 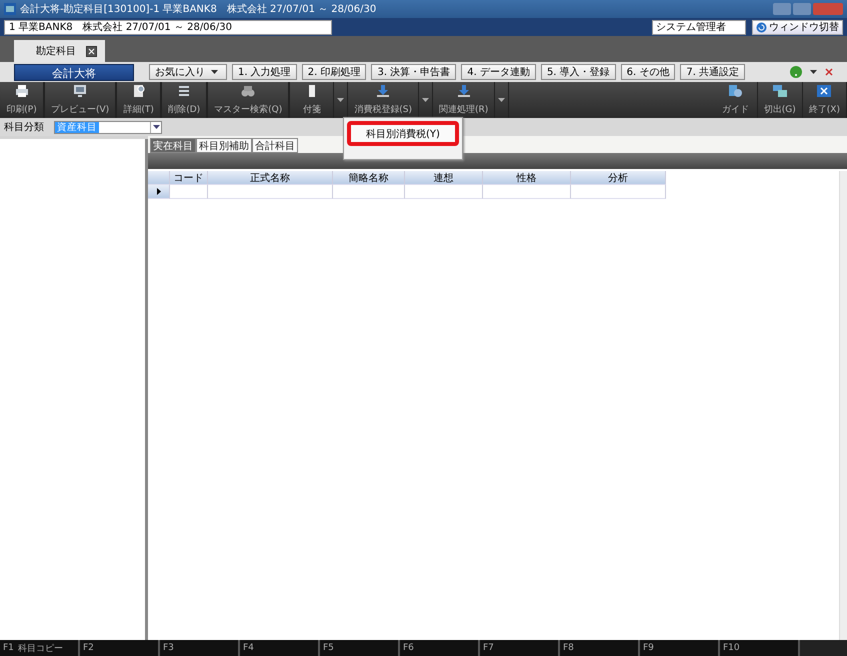 I want to click on tab: 科目別補助, so click(x=224, y=145).